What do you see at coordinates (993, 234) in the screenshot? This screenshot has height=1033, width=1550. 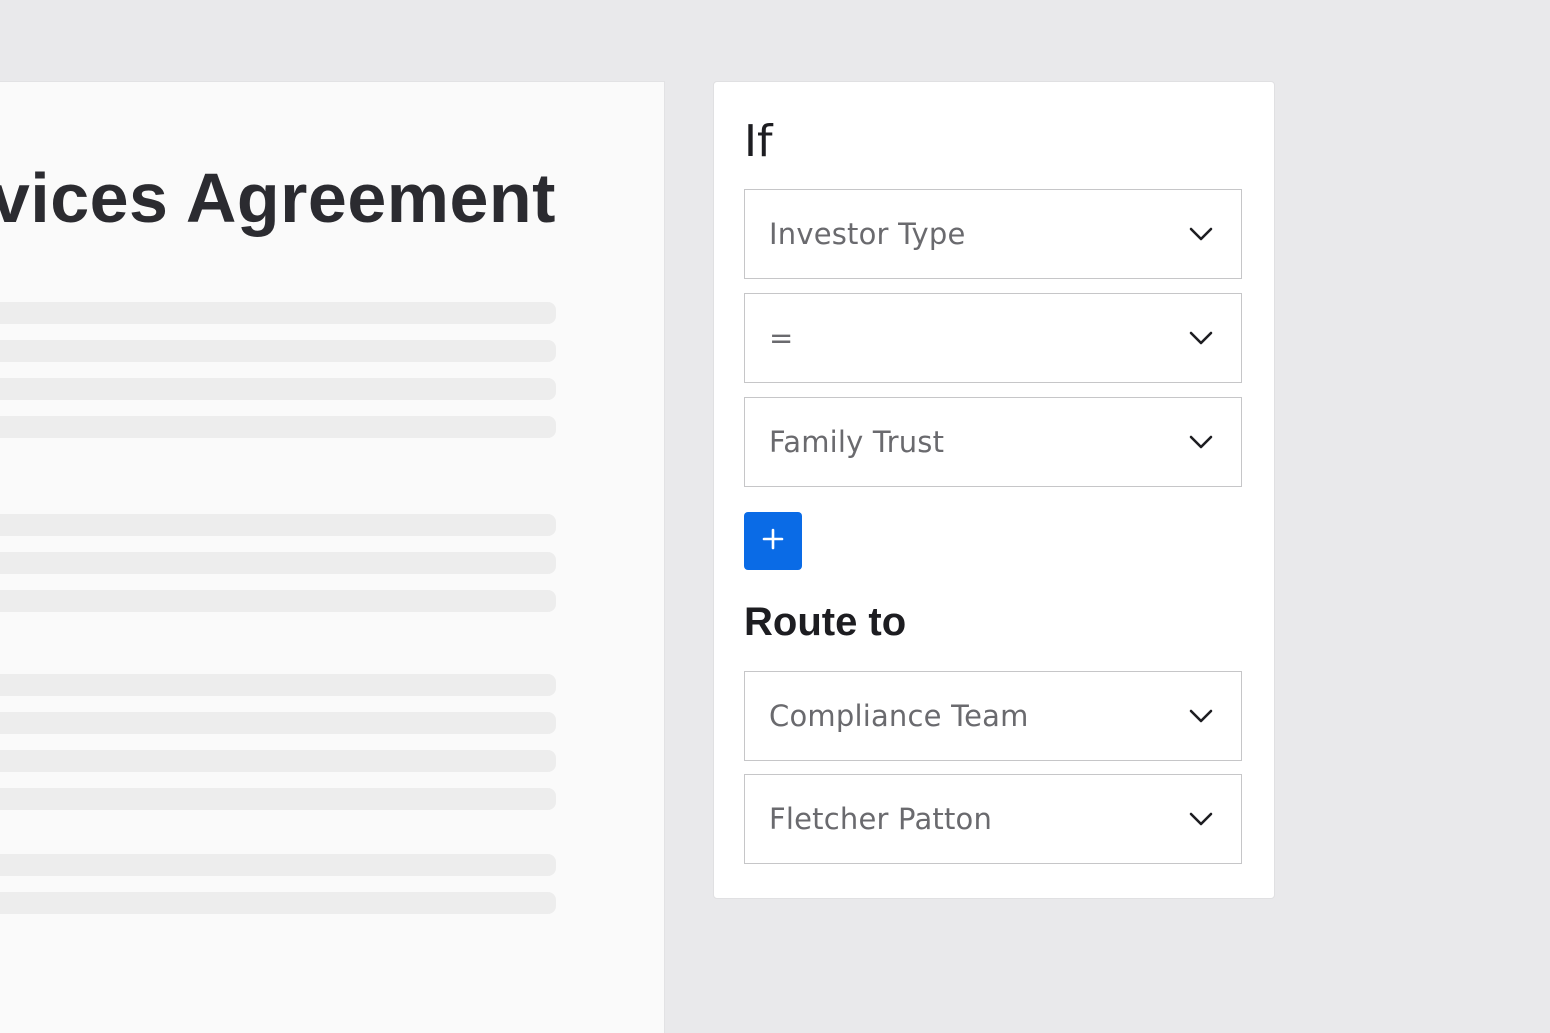 I see `condition-field-select: Investor Type` at bounding box center [993, 234].